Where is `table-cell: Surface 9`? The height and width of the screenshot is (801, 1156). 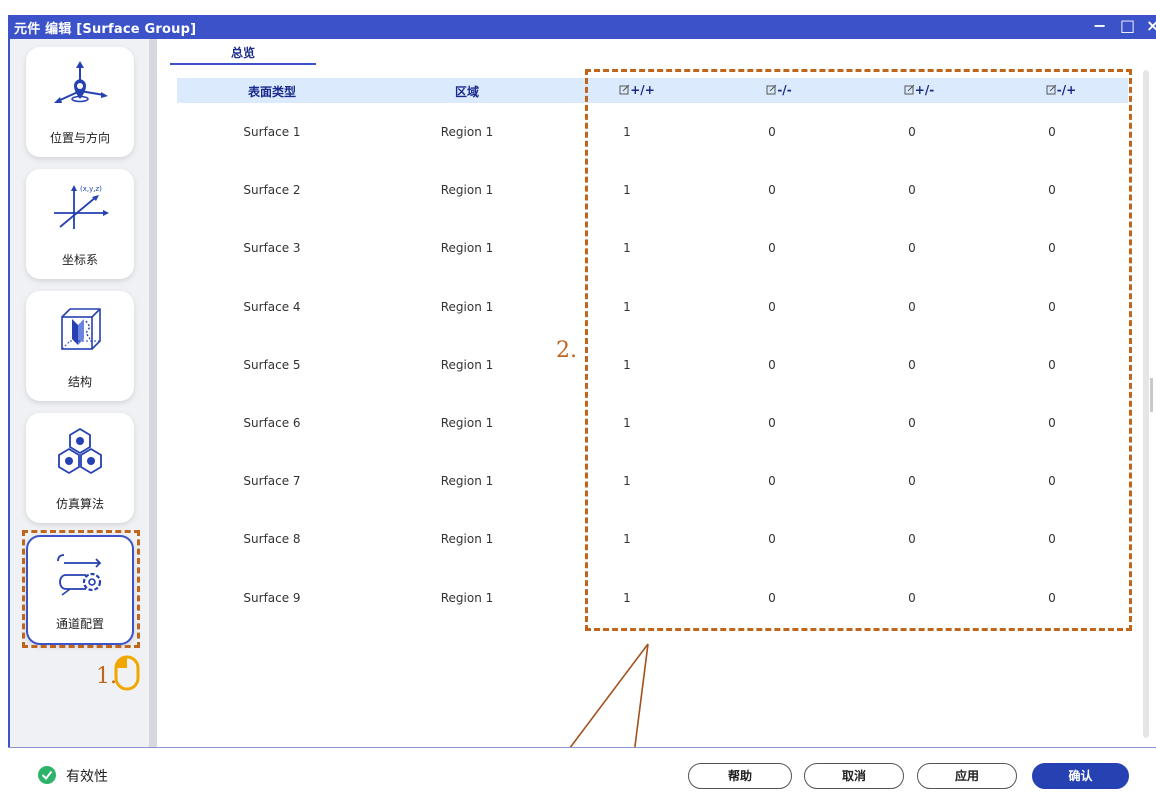
table-cell: Surface 9 is located at coordinates (272, 597).